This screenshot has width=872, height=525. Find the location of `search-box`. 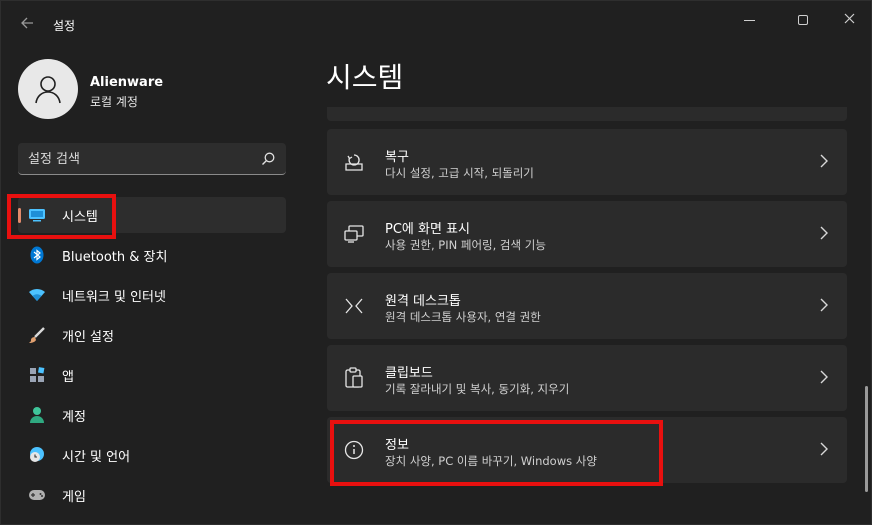

search-box is located at coordinates (152, 159).